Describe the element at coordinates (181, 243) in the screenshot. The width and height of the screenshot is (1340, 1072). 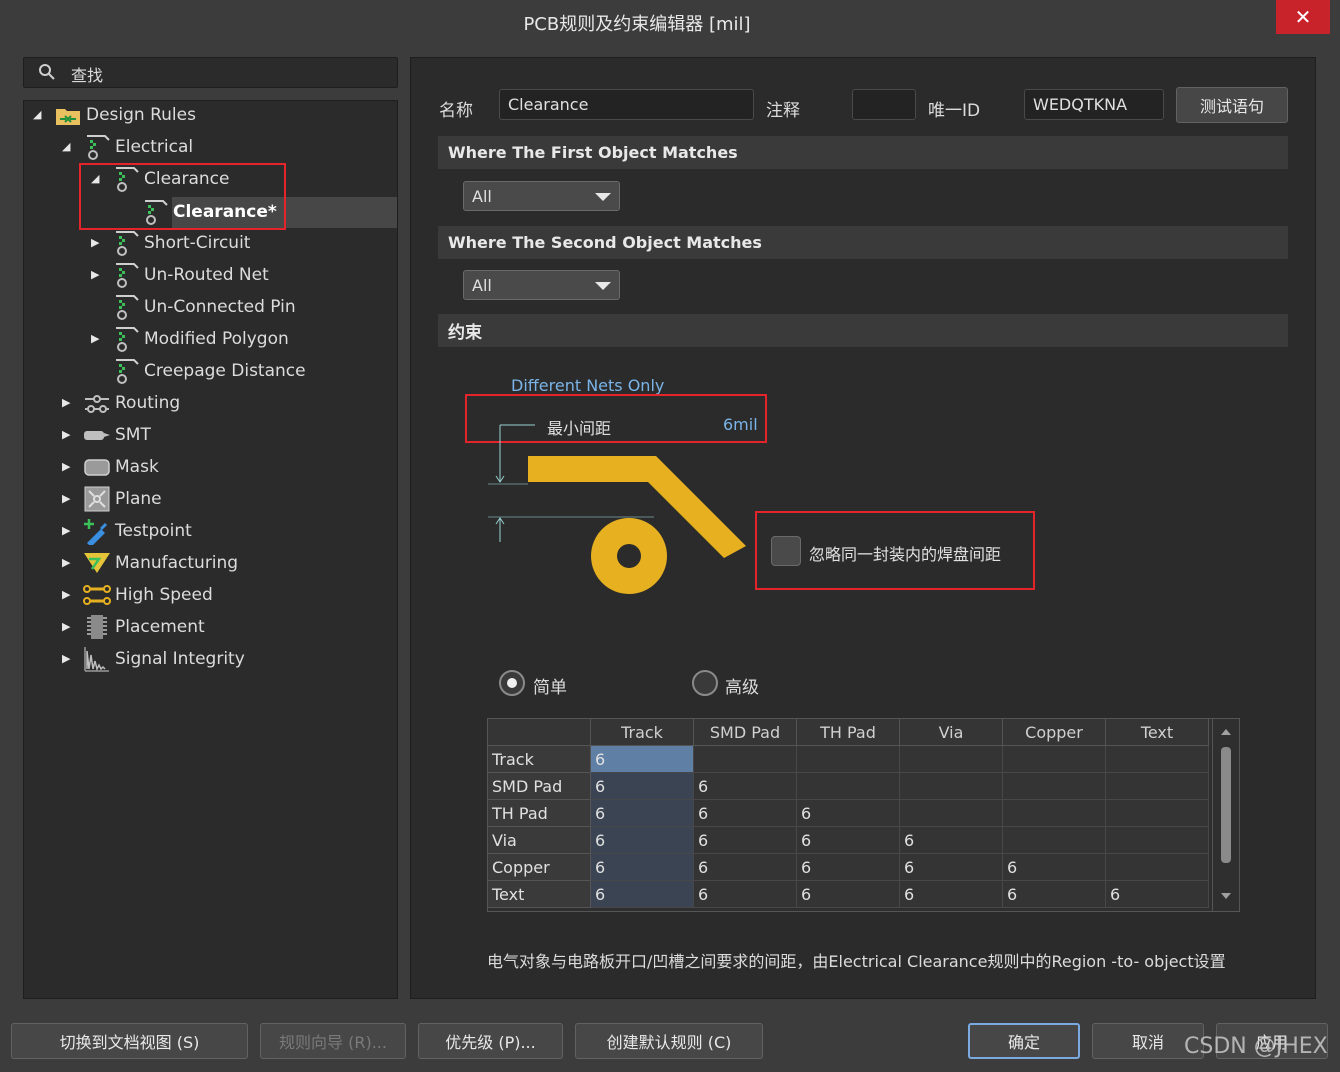
I see `tree-item-short-circuit: Short-Circuit` at that location.